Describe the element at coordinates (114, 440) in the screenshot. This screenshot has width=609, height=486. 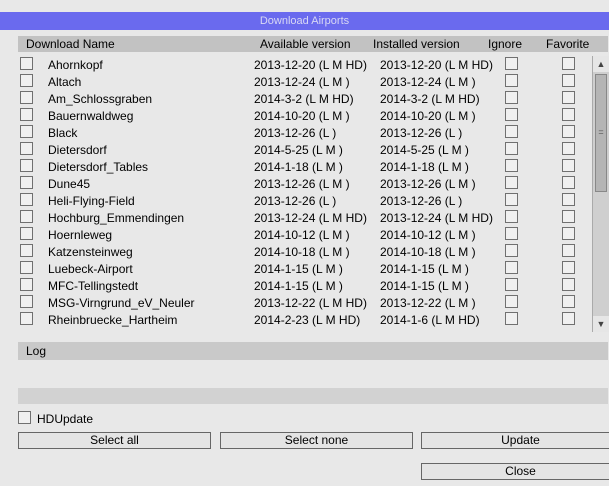
I see `select-all-button: Select all` at that location.